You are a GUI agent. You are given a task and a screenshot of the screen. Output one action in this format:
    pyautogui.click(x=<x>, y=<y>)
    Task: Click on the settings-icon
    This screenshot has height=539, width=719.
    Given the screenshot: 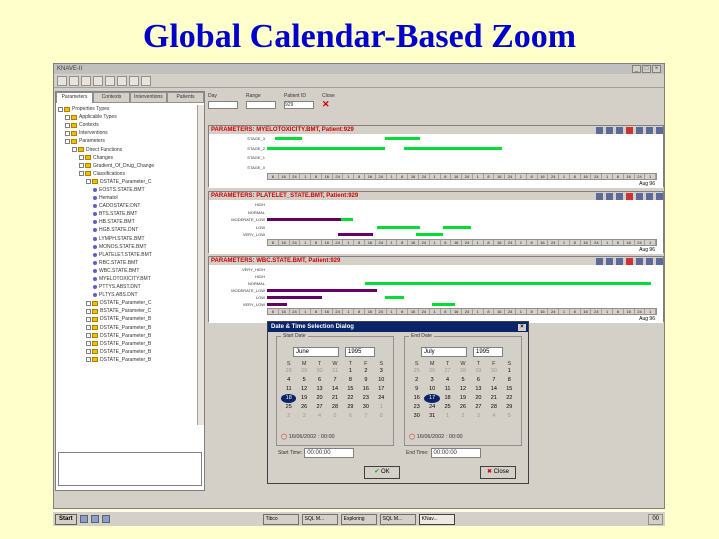 What is the action you would take?
    pyautogui.click(x=619, y=261)
    